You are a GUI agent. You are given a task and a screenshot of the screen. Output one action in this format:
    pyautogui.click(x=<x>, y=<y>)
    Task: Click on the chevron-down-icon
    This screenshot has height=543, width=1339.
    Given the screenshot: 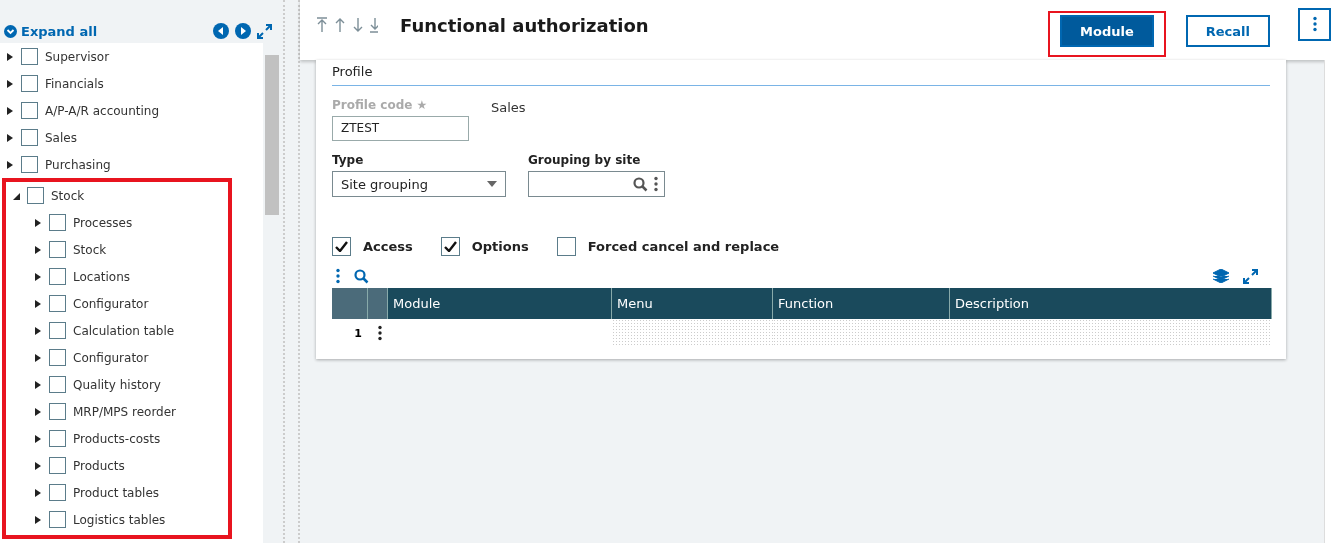 What is the action you would take?
    pyautogui.click(x=10, y=31)
    